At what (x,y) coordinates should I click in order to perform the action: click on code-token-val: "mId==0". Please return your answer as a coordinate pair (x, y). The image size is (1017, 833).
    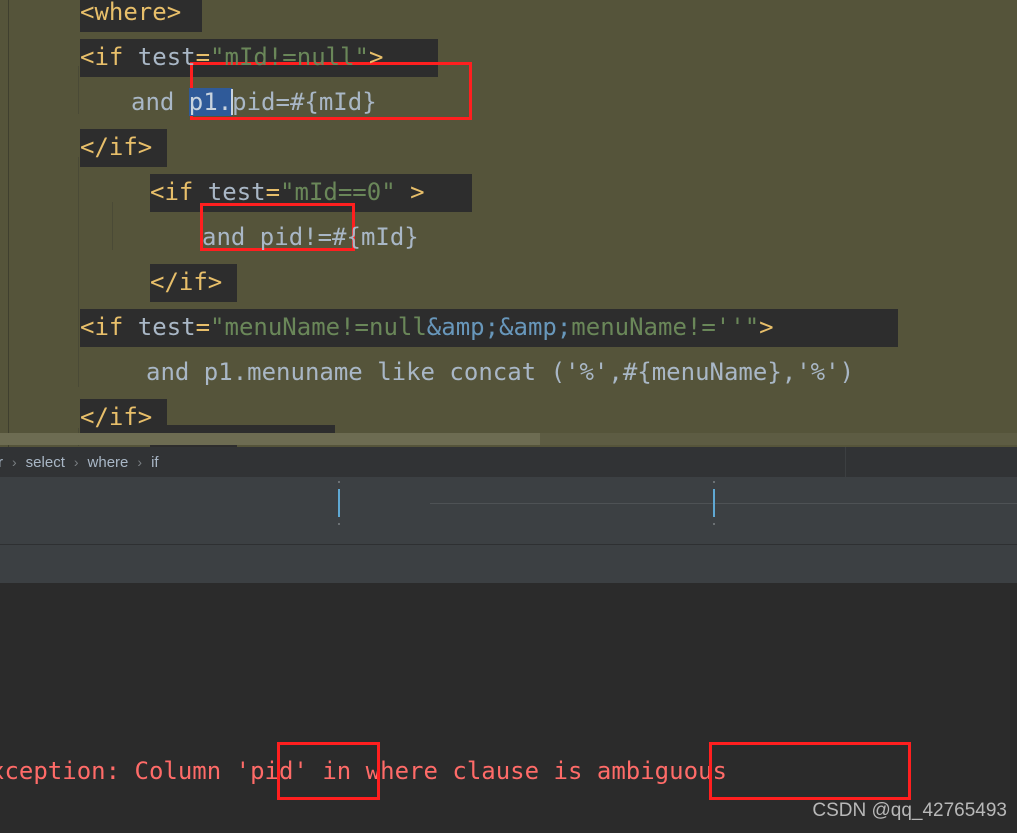
    Looking at the image, I should click on (338, 192).